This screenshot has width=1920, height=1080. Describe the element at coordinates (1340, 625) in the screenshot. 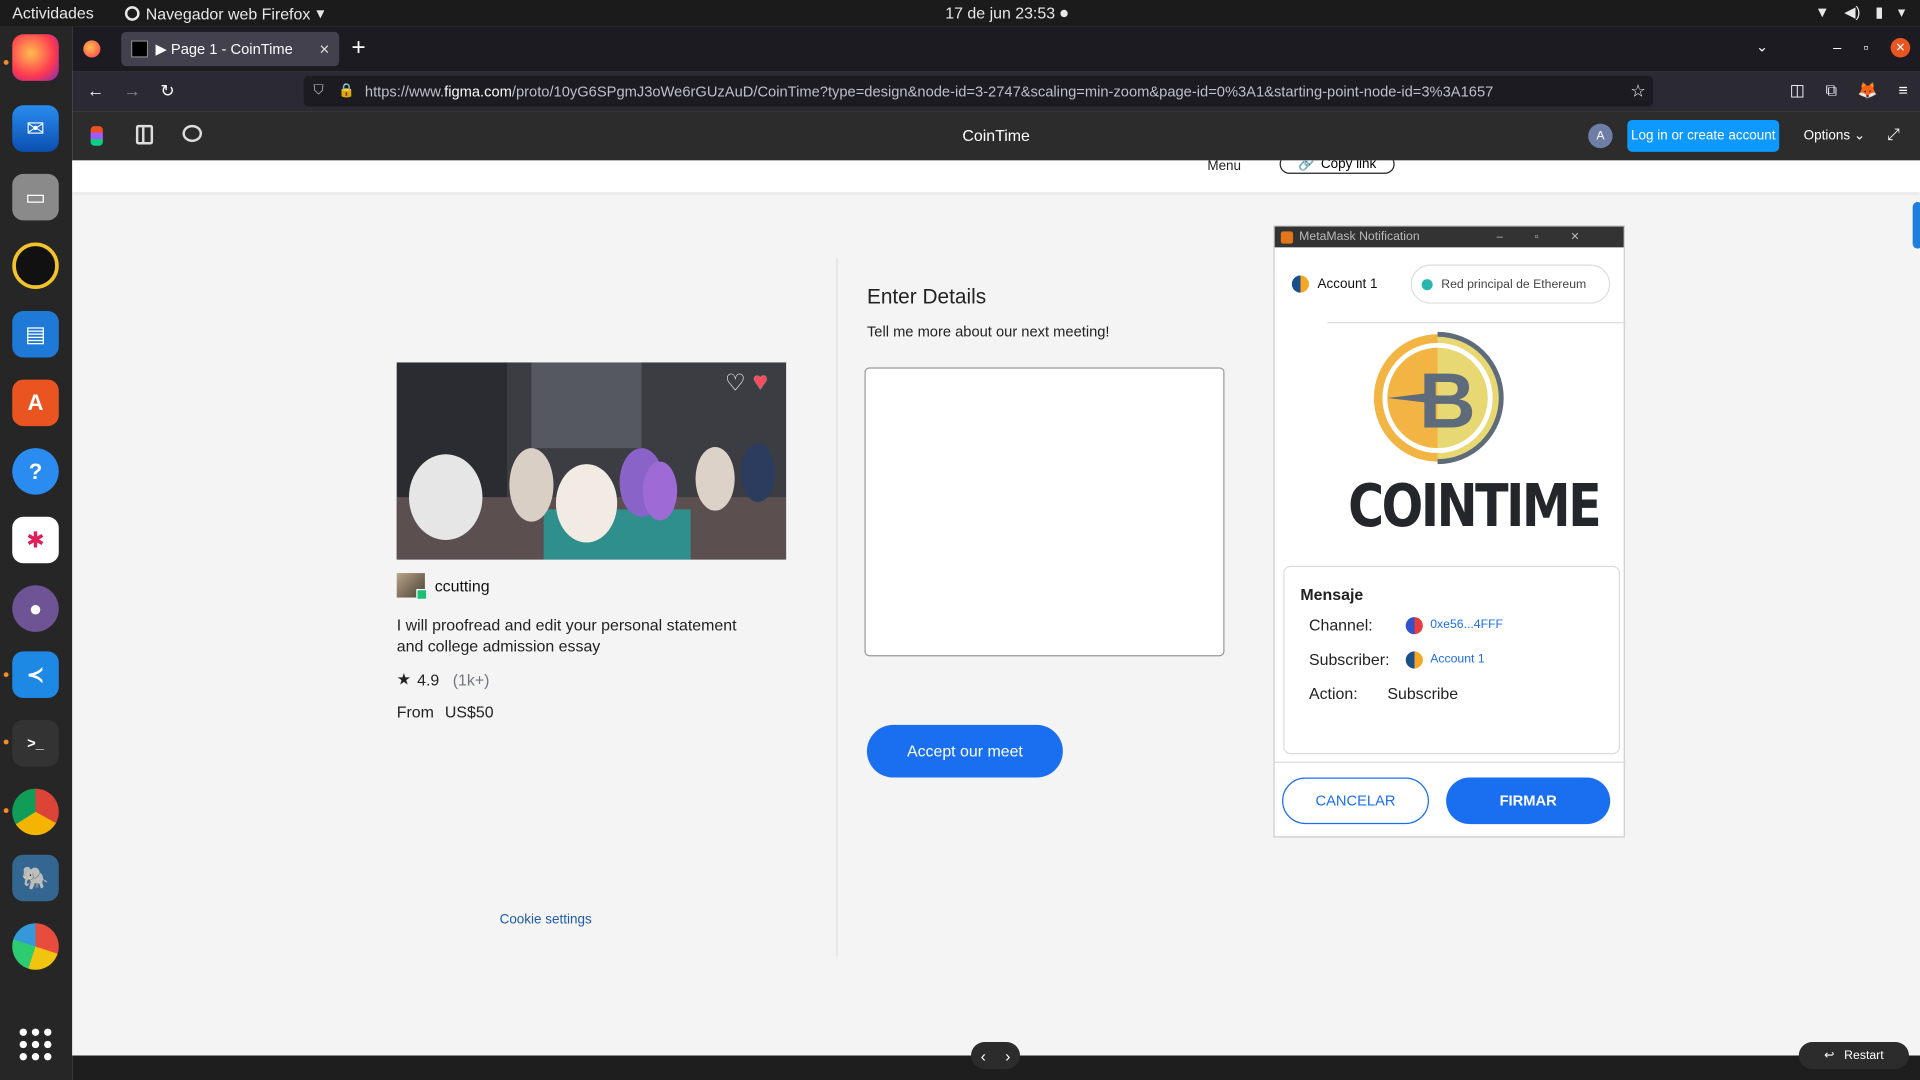

I see `channel-label: Channel:` at that location.